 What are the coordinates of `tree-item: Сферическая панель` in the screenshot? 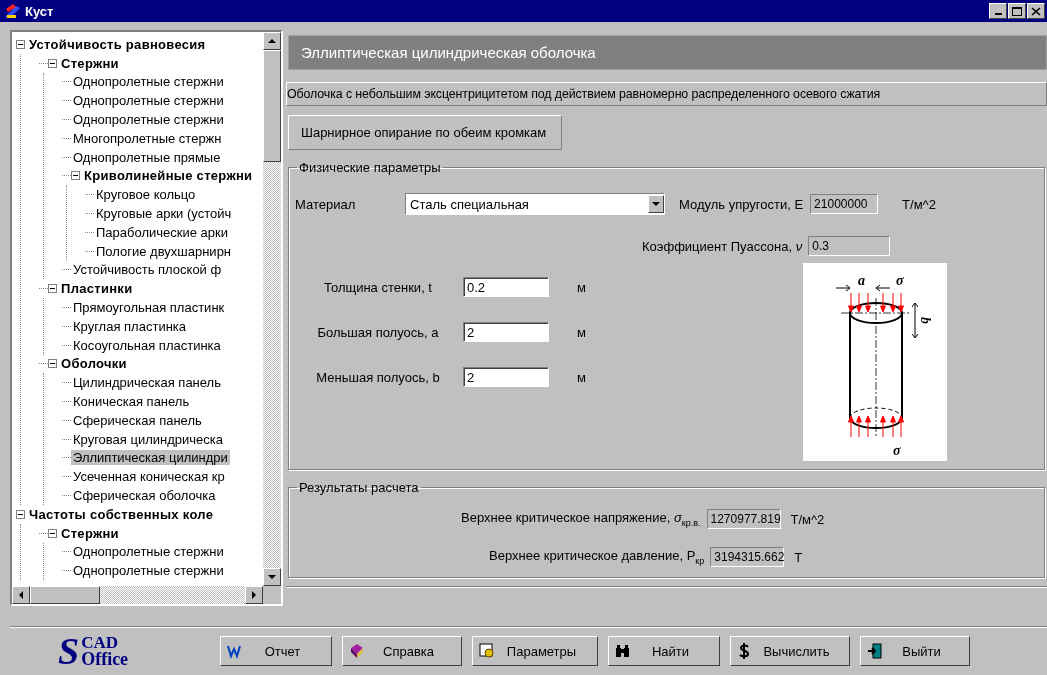 It's located at (137, 420).